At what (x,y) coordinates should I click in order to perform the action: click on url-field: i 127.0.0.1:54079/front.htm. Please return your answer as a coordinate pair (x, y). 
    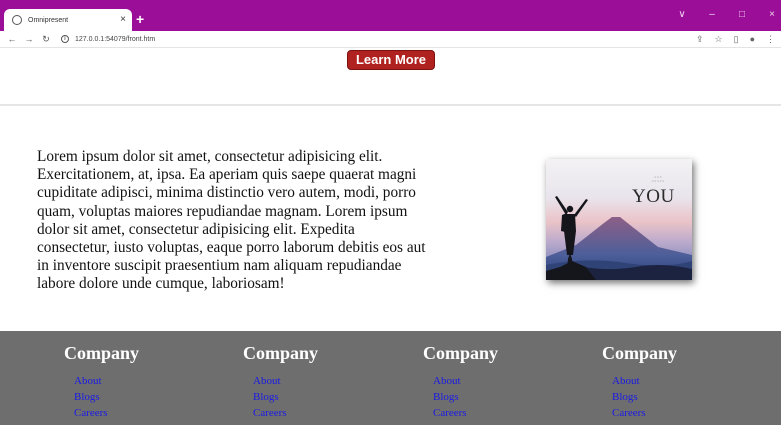
    Looking at the image, I should click on (108, 39).